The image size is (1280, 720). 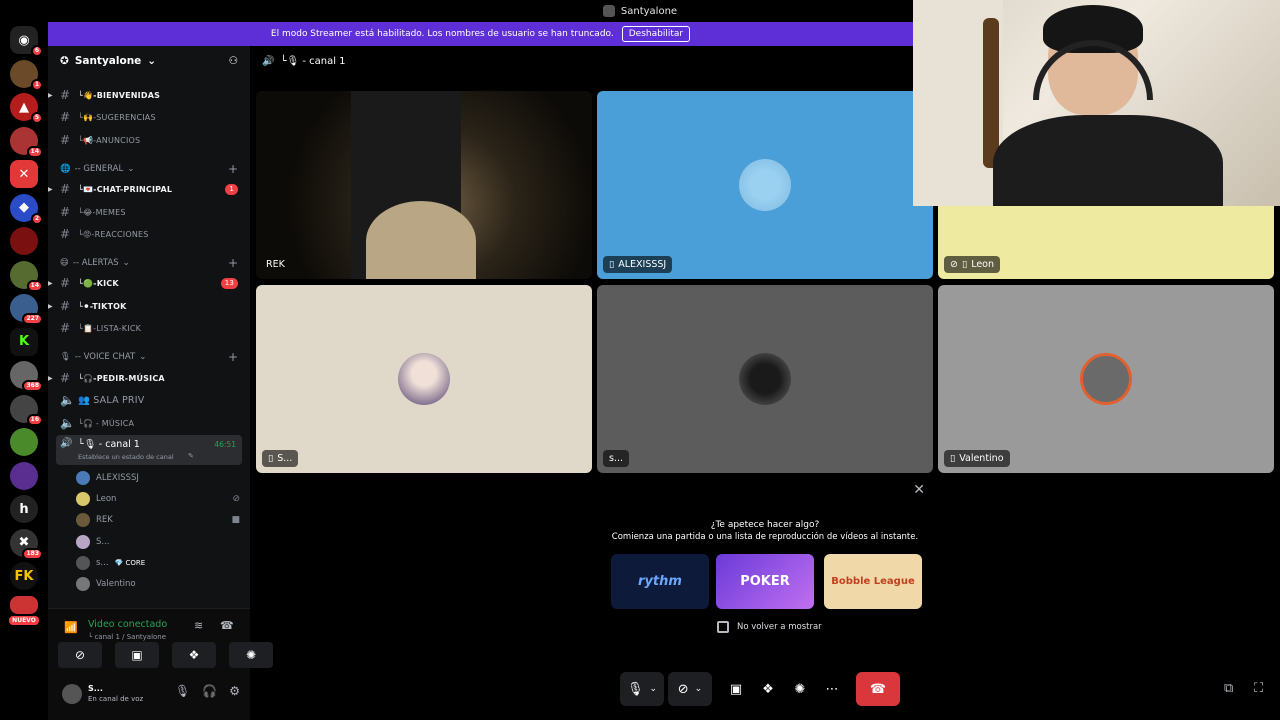 What do you see at coordinates (26, 108) in the screenshot?
I see `server-icon: ▲ 5` at bounding box center [26, 108].